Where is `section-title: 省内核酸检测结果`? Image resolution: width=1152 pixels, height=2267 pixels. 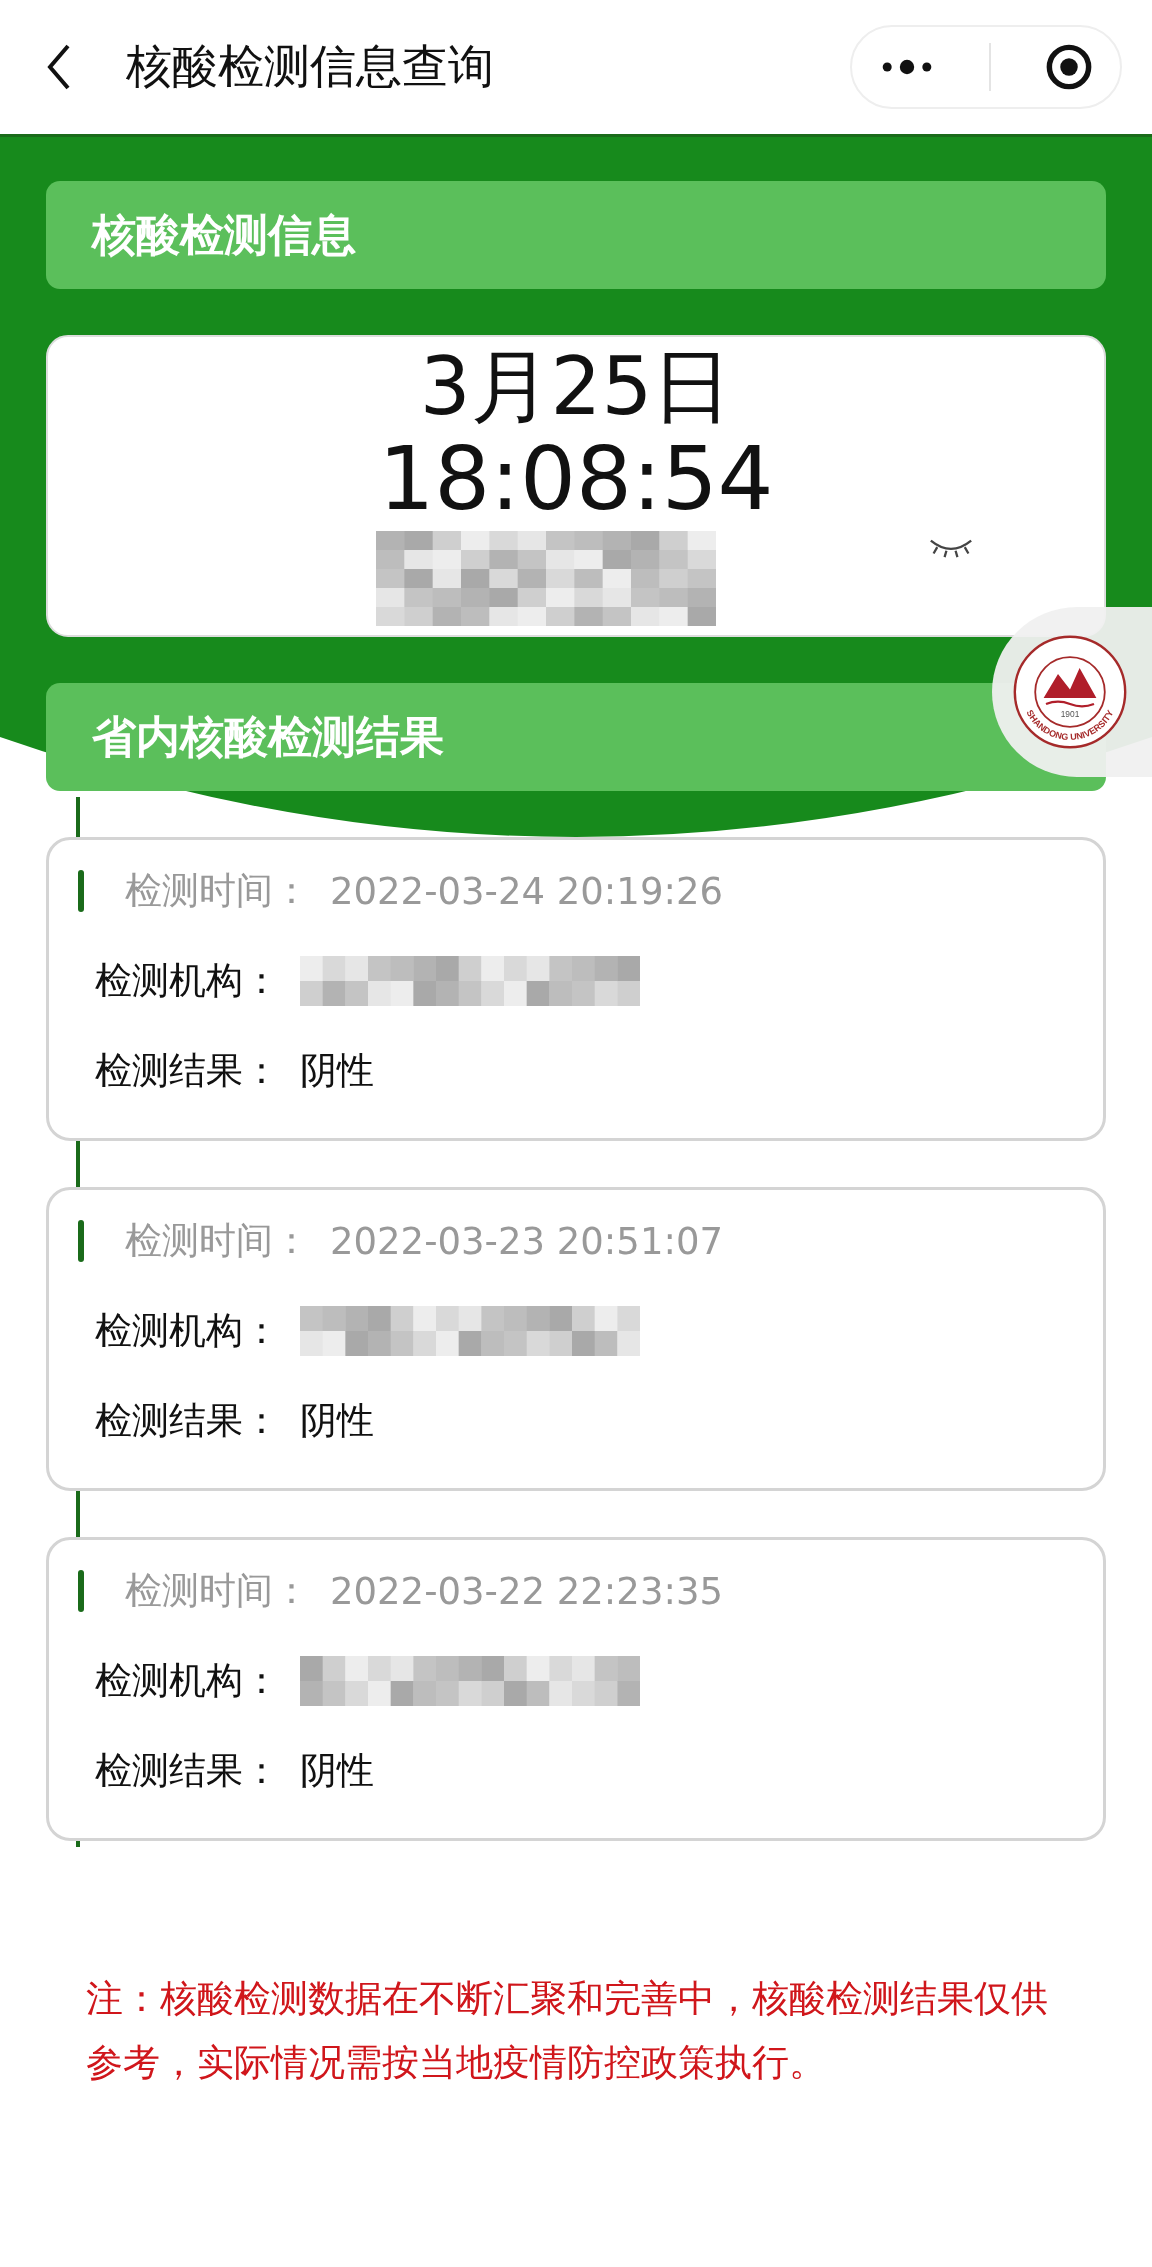 section-title: 省内核酸检测结果 is located at coordinates (268, 736).